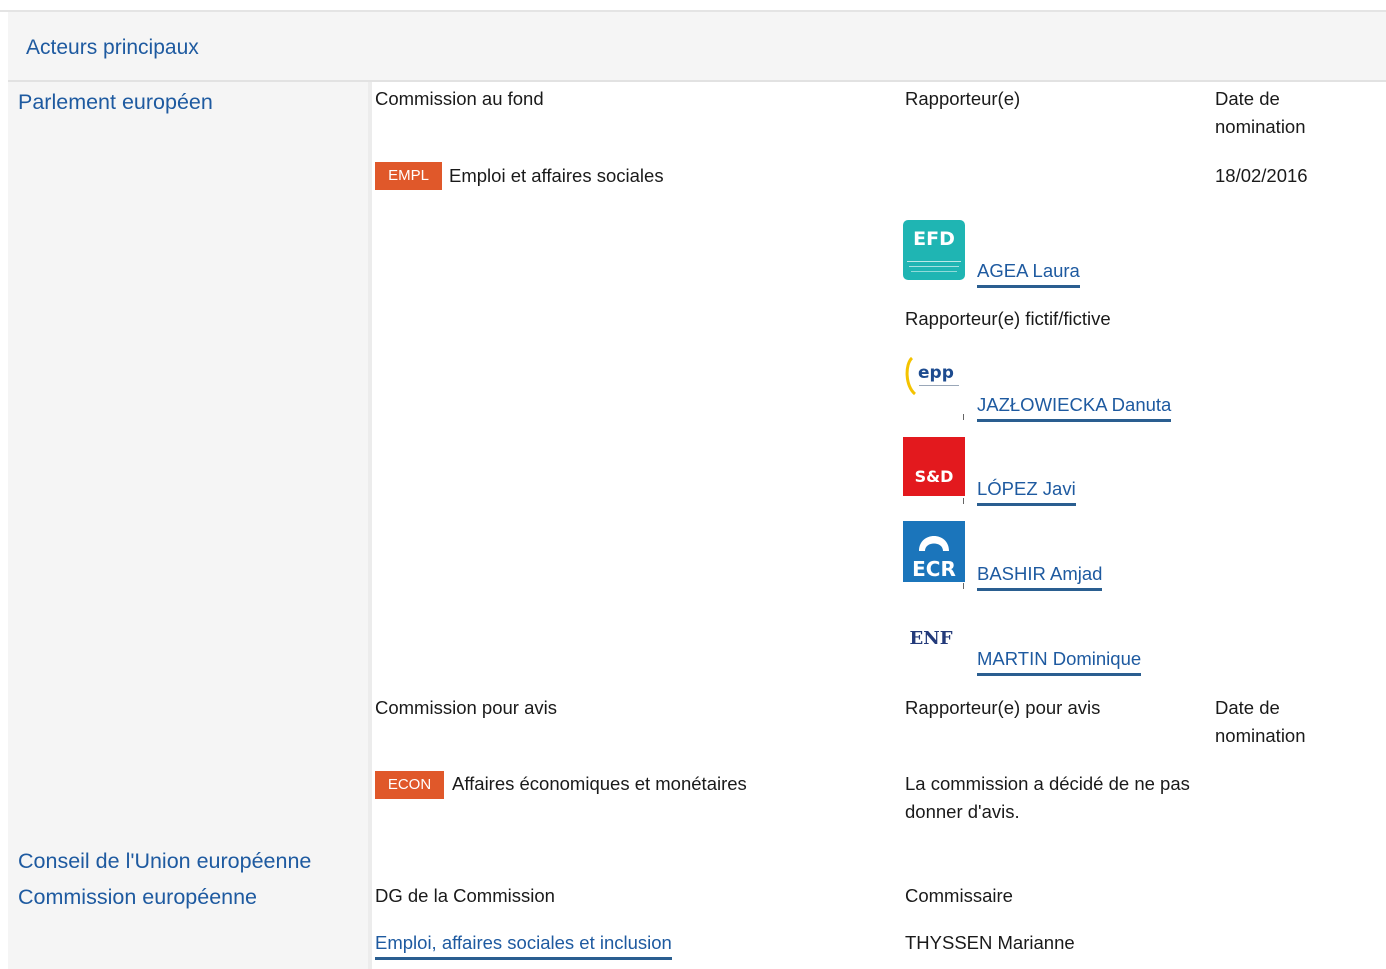  What do you see at coordinates (1260, 721) in the screenshot?
I see `opinion-date-label: Date de nomination` at bounding box center [1260, 721].